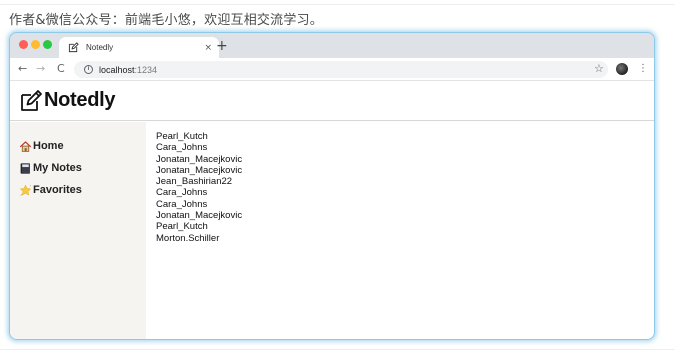  Describe the element at coordinates (139, 47) in the screenshot. I see `tab-notedly: Notedly ×` at that location.